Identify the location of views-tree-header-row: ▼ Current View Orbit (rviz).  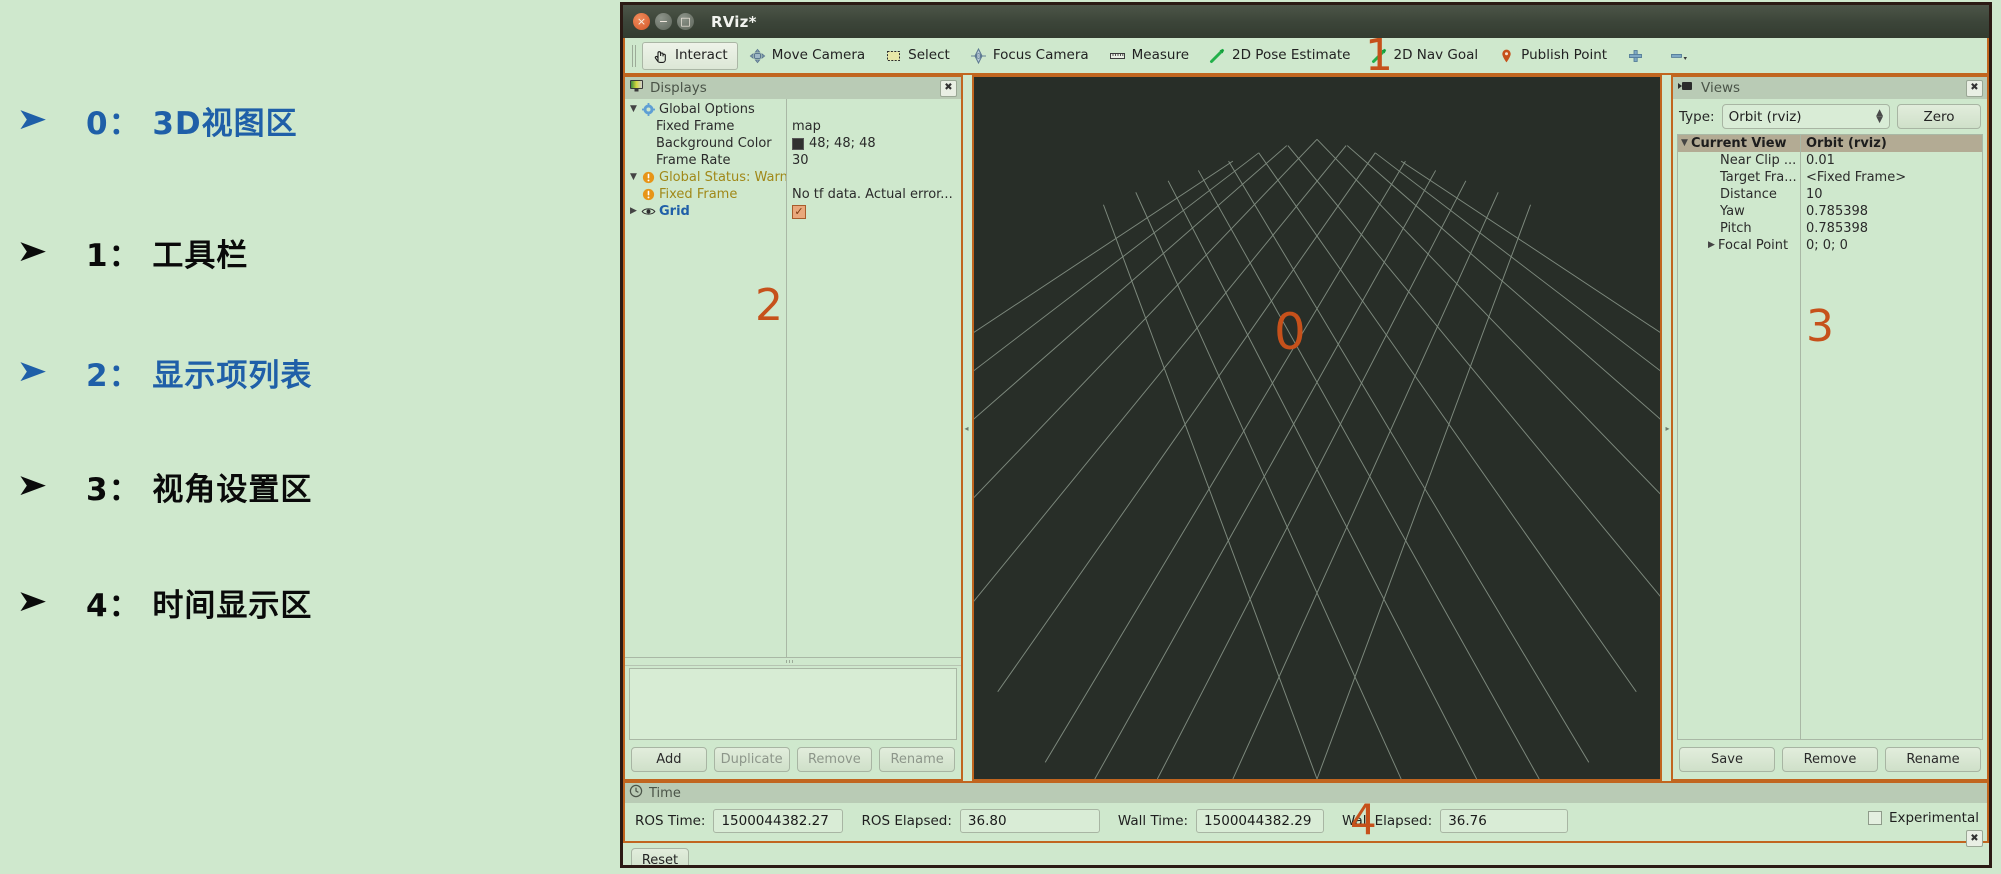
(1830, 143).